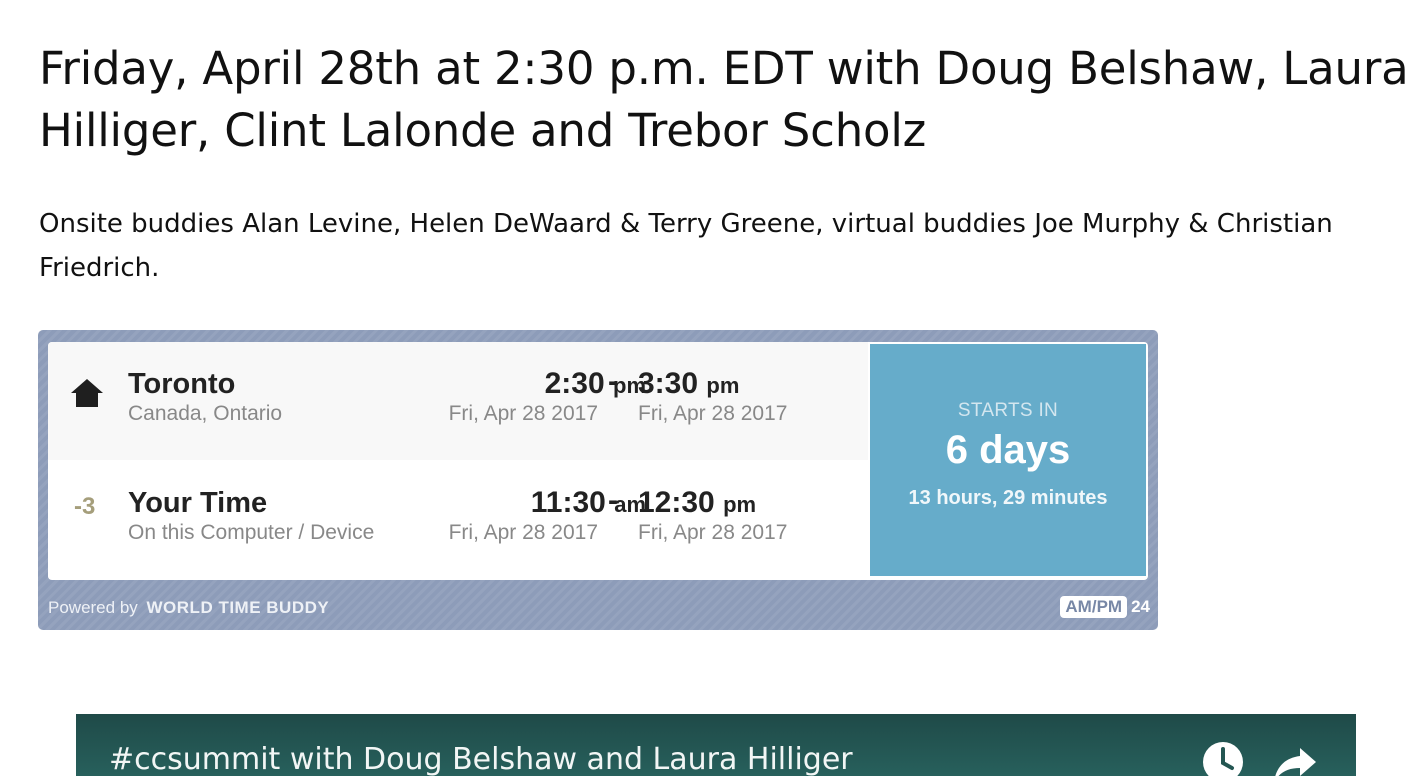 Image resolution: width=1420 pixels, height=776 pixels. What do you see at coordinates (1140, 606) in the screenshot?
I see `24h-toggle: 24` at bounding box center [1140, 606].